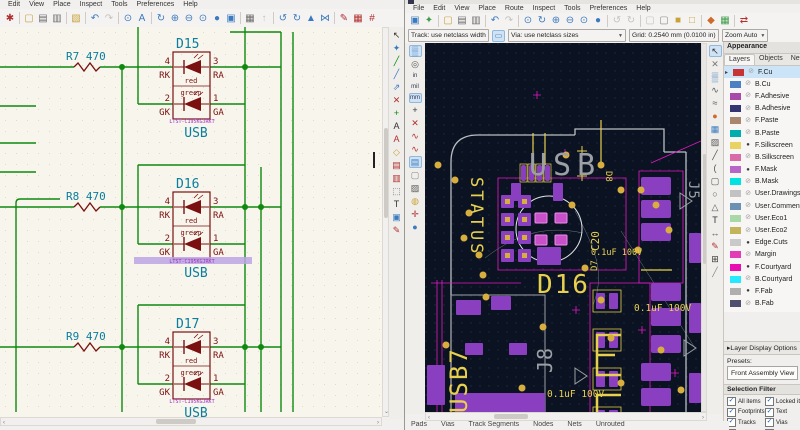 The image size is (800, 430). What do you see at coordinates (167, 62) in the screenshot?
I see `pin-number: 4` at bounding box center [167, 62].